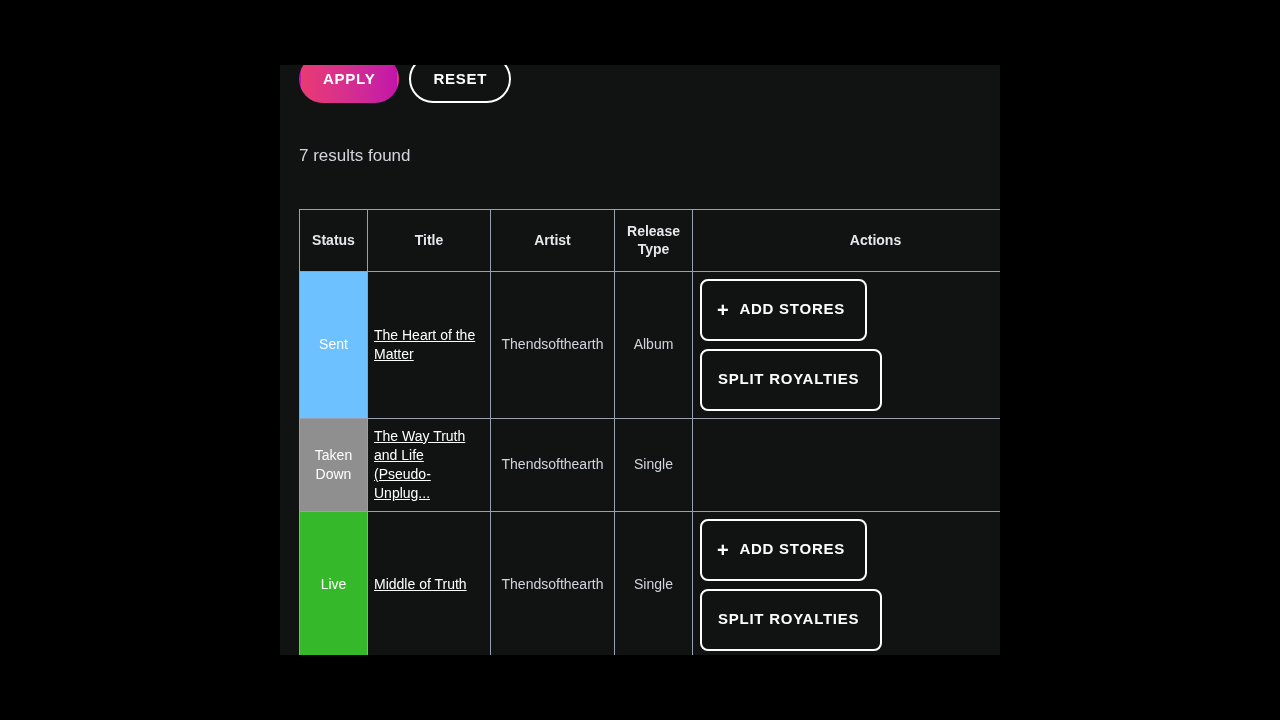  What do you see at coordinates (333, 240) in the screenshot?
I see `column-header: Status` at bounding box center [333, 240].